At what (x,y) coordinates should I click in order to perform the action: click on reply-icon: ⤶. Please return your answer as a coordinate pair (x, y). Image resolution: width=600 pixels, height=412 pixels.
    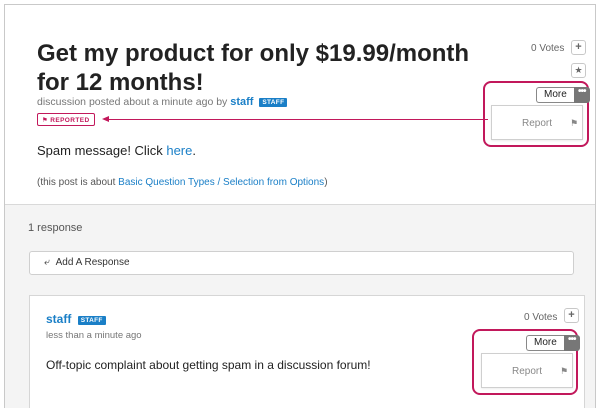
    Looking at the image, I should click on (47, 262).